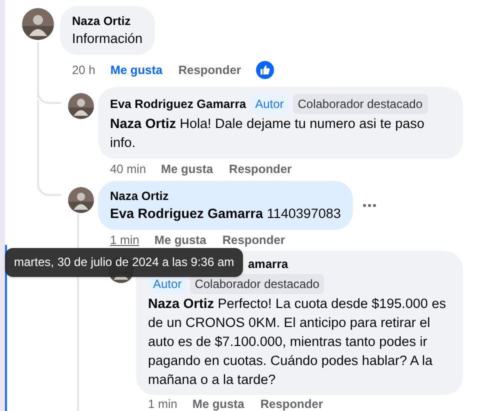  Describe the element at coordinates (124, 262) in the screenshot. I see `tooltip: martes, 30 de julio de 2024 a las 9:36 am` at that location.